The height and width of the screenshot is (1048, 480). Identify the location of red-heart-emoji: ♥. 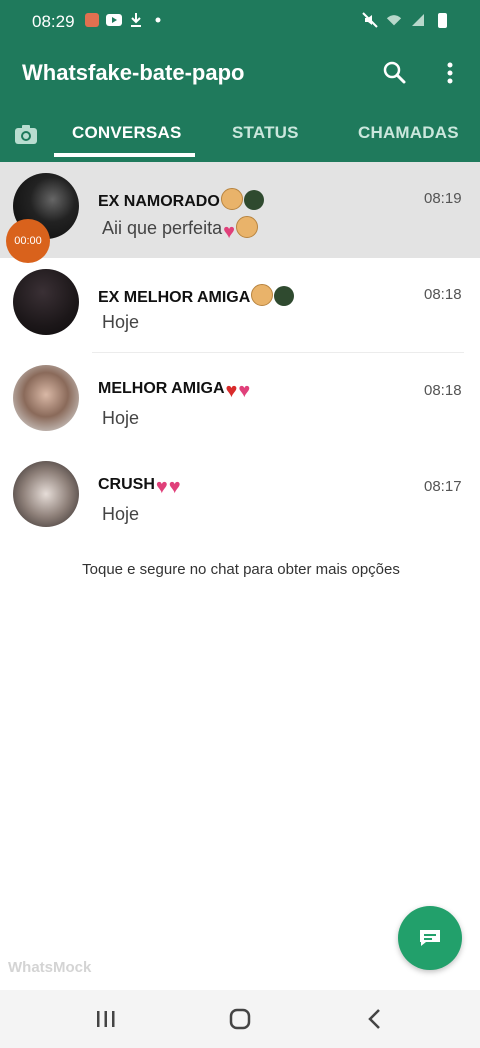
(231, 391).